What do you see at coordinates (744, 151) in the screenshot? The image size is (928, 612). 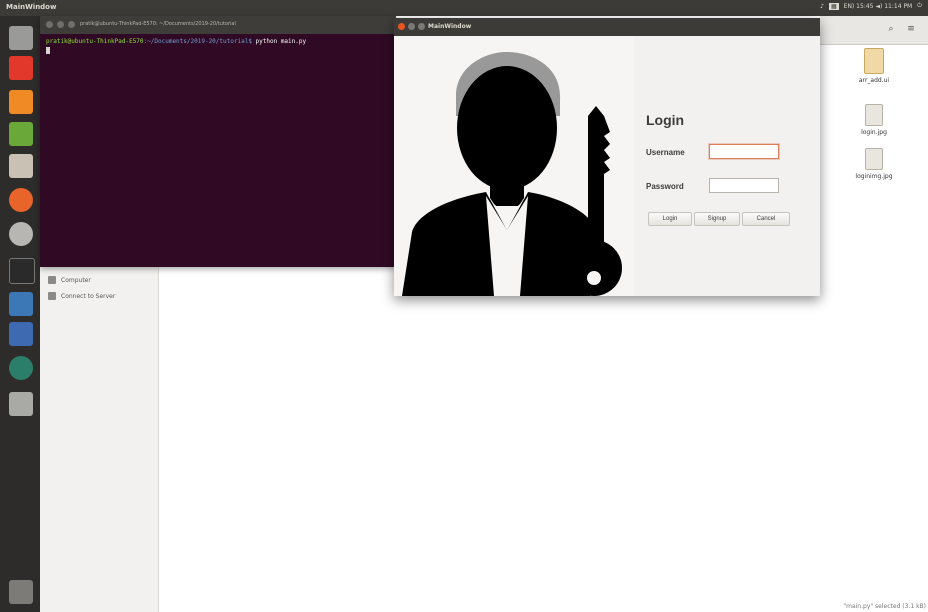 I see `username-field` at bounding box center [744, 151].